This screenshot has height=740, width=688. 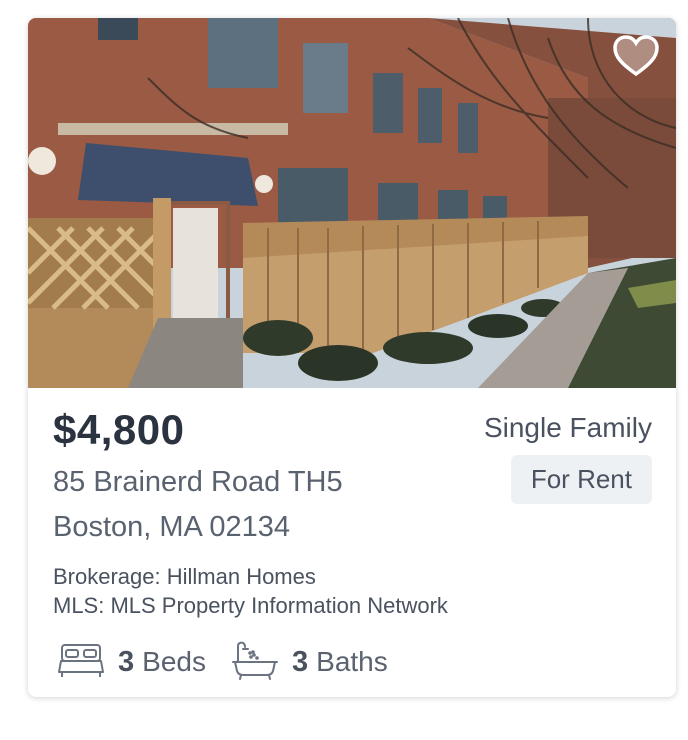 I want to click on mls-text: MLS: MLS Property Information Network, so click(x=250, y=605).